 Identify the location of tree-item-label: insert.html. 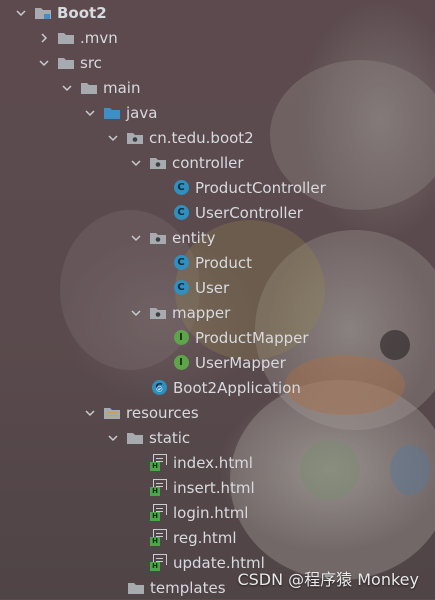
(214, 487).